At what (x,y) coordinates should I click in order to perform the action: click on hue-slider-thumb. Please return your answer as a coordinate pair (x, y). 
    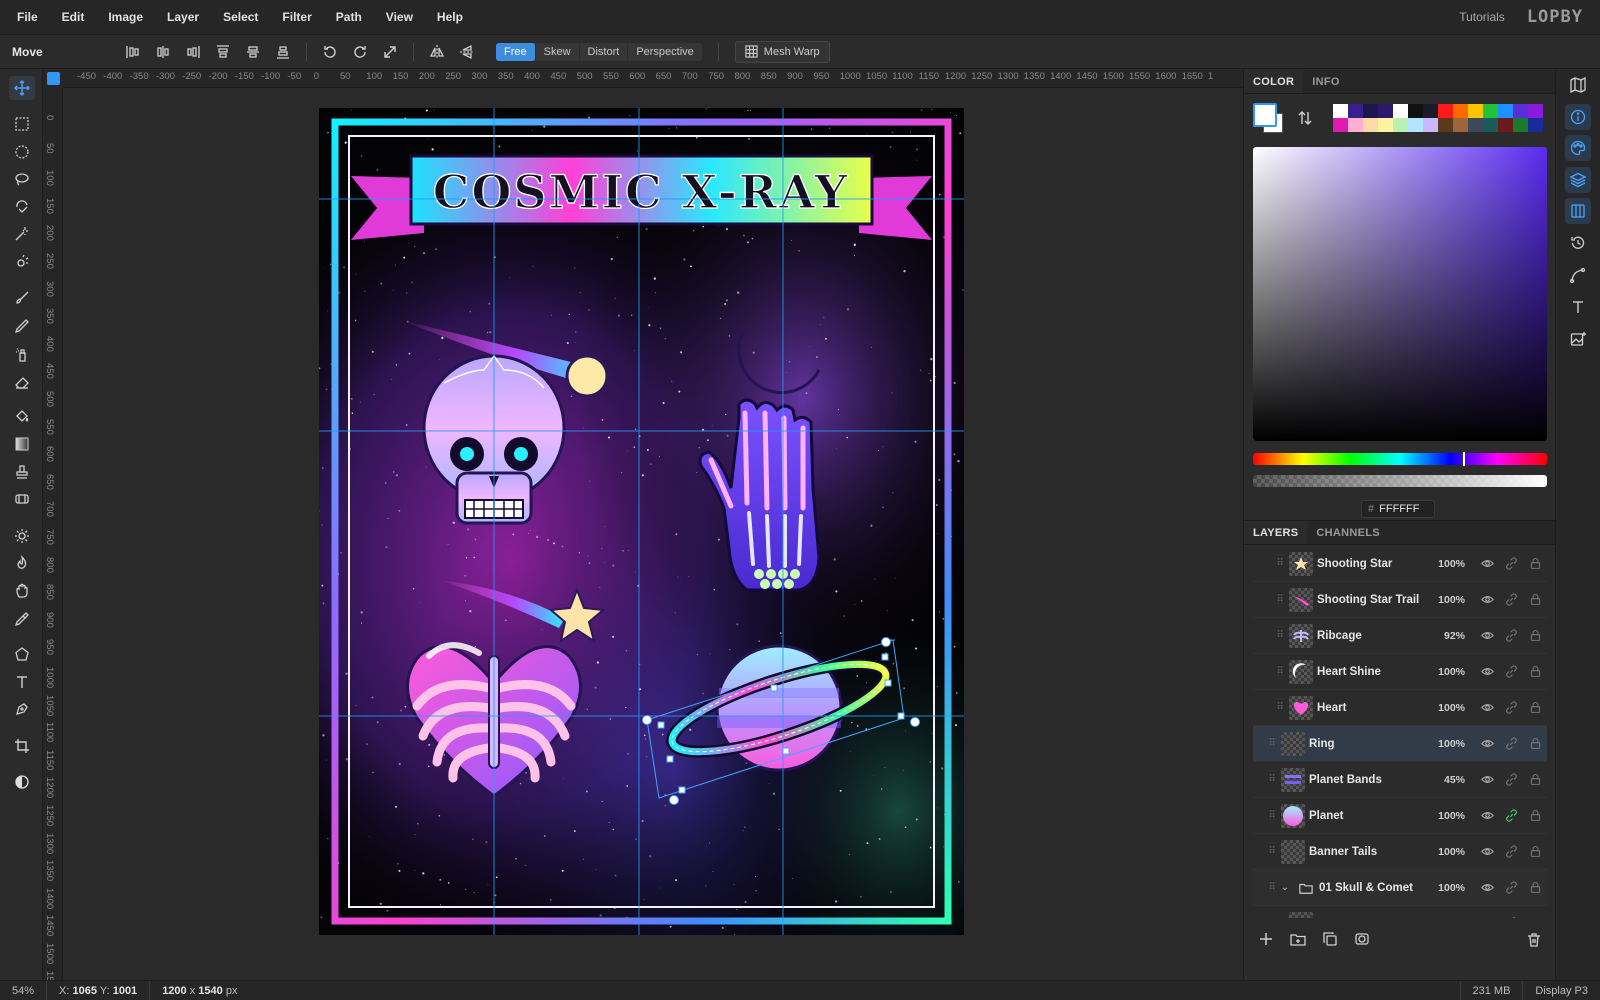
    Looking at the image, I should click on (1464, 459).